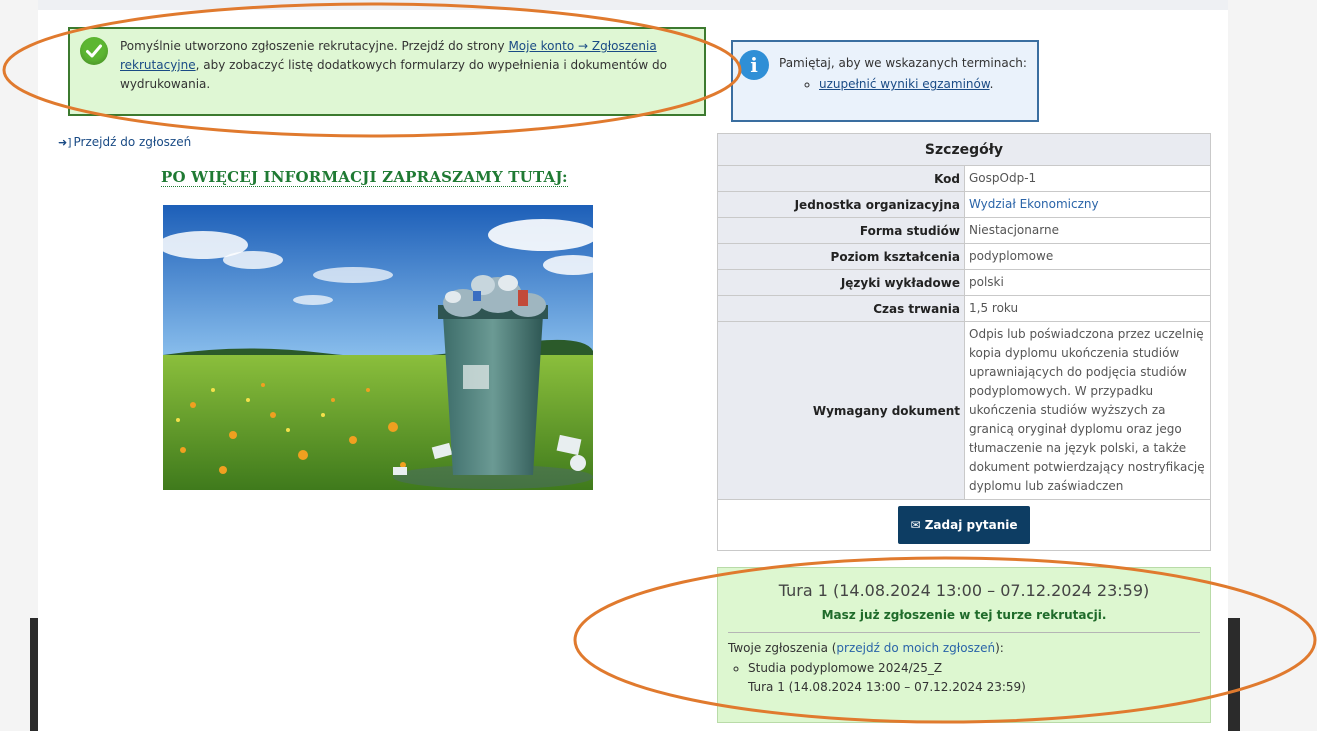 This screenshot has height=731, width=1317. What do you see at coordinates (1087, 256) in the screenshot?
I see `row-value: podyplomowe` at bounding box center [1087, 256].